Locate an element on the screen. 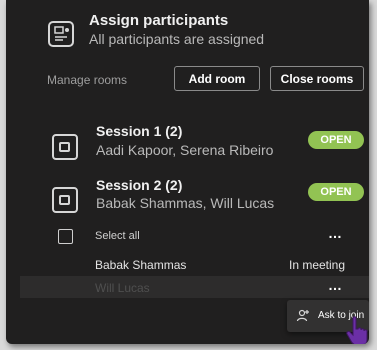  assign-participants-icon is located at coordinates (61, 34).